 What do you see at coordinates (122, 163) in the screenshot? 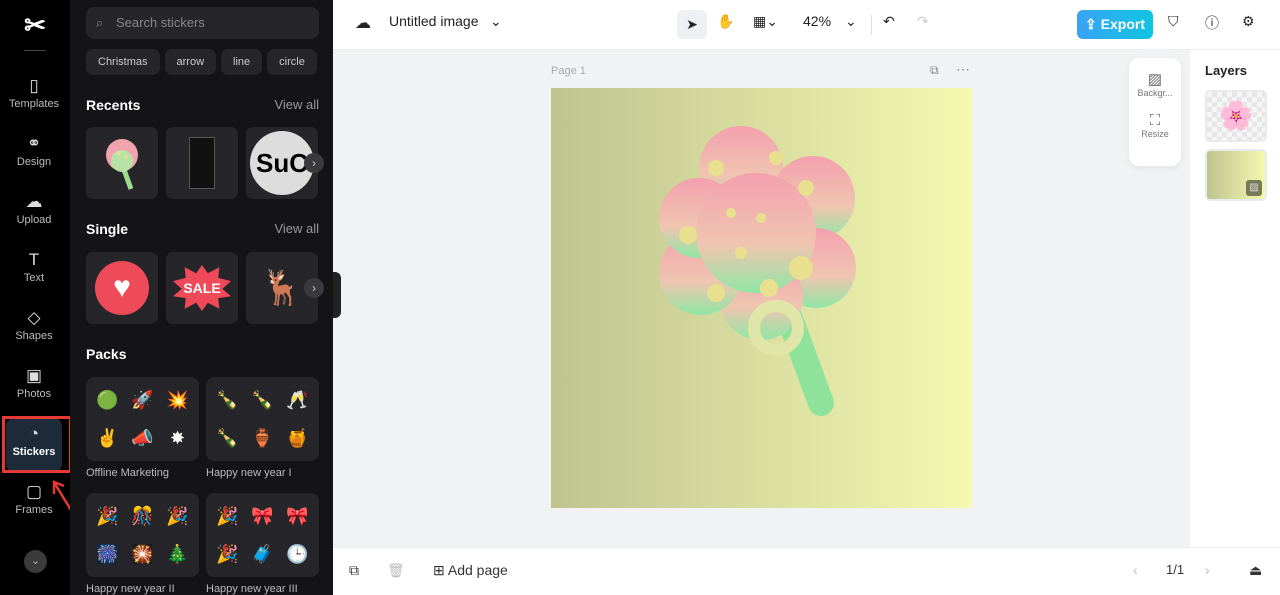
I see `sticker-flower` at bounding box center [122, 163].